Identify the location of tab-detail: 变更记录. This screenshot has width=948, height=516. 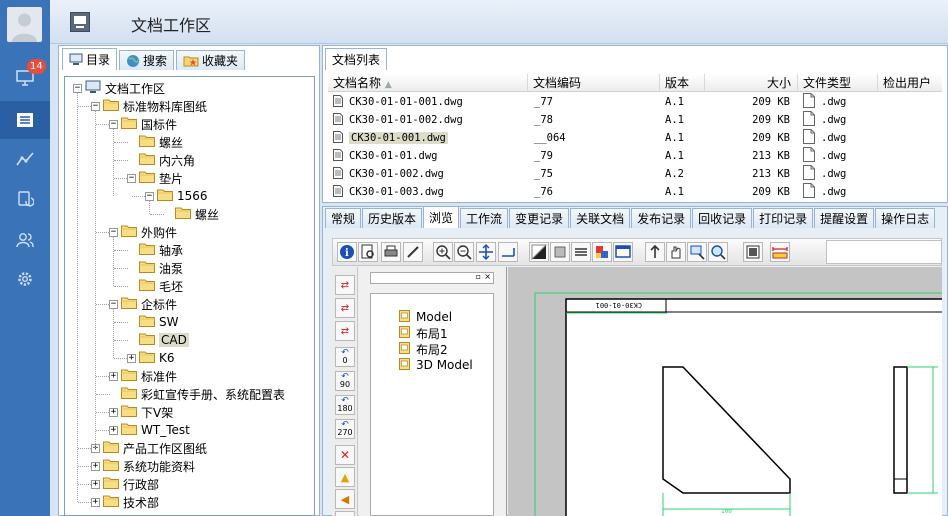
(539, 218).